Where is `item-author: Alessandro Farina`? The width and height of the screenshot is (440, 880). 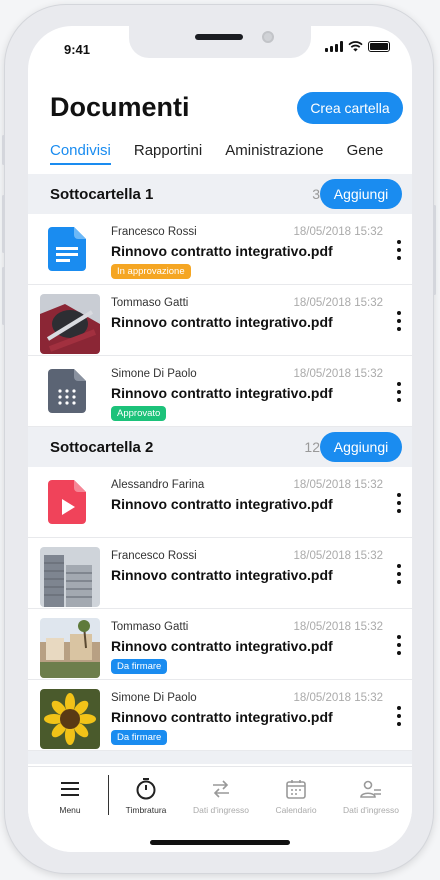
item-author: Alessandro Farina is located at coordinates (158, 485).